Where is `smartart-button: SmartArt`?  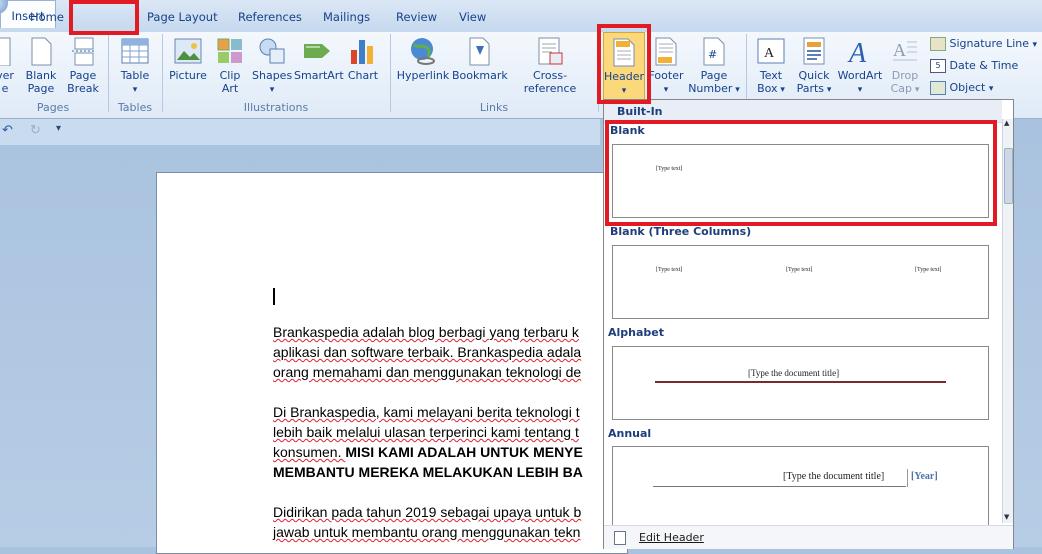 smartart-button: SmartArt is located at coordinates (319, 57).